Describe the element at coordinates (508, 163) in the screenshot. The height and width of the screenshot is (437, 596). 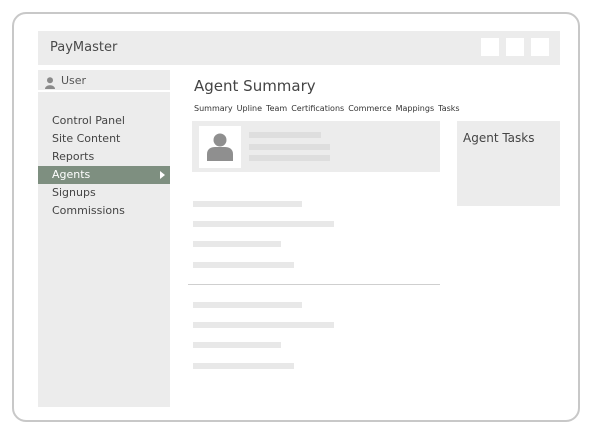
I see `agent-tasks-panel: Agent Tasks` at that location.